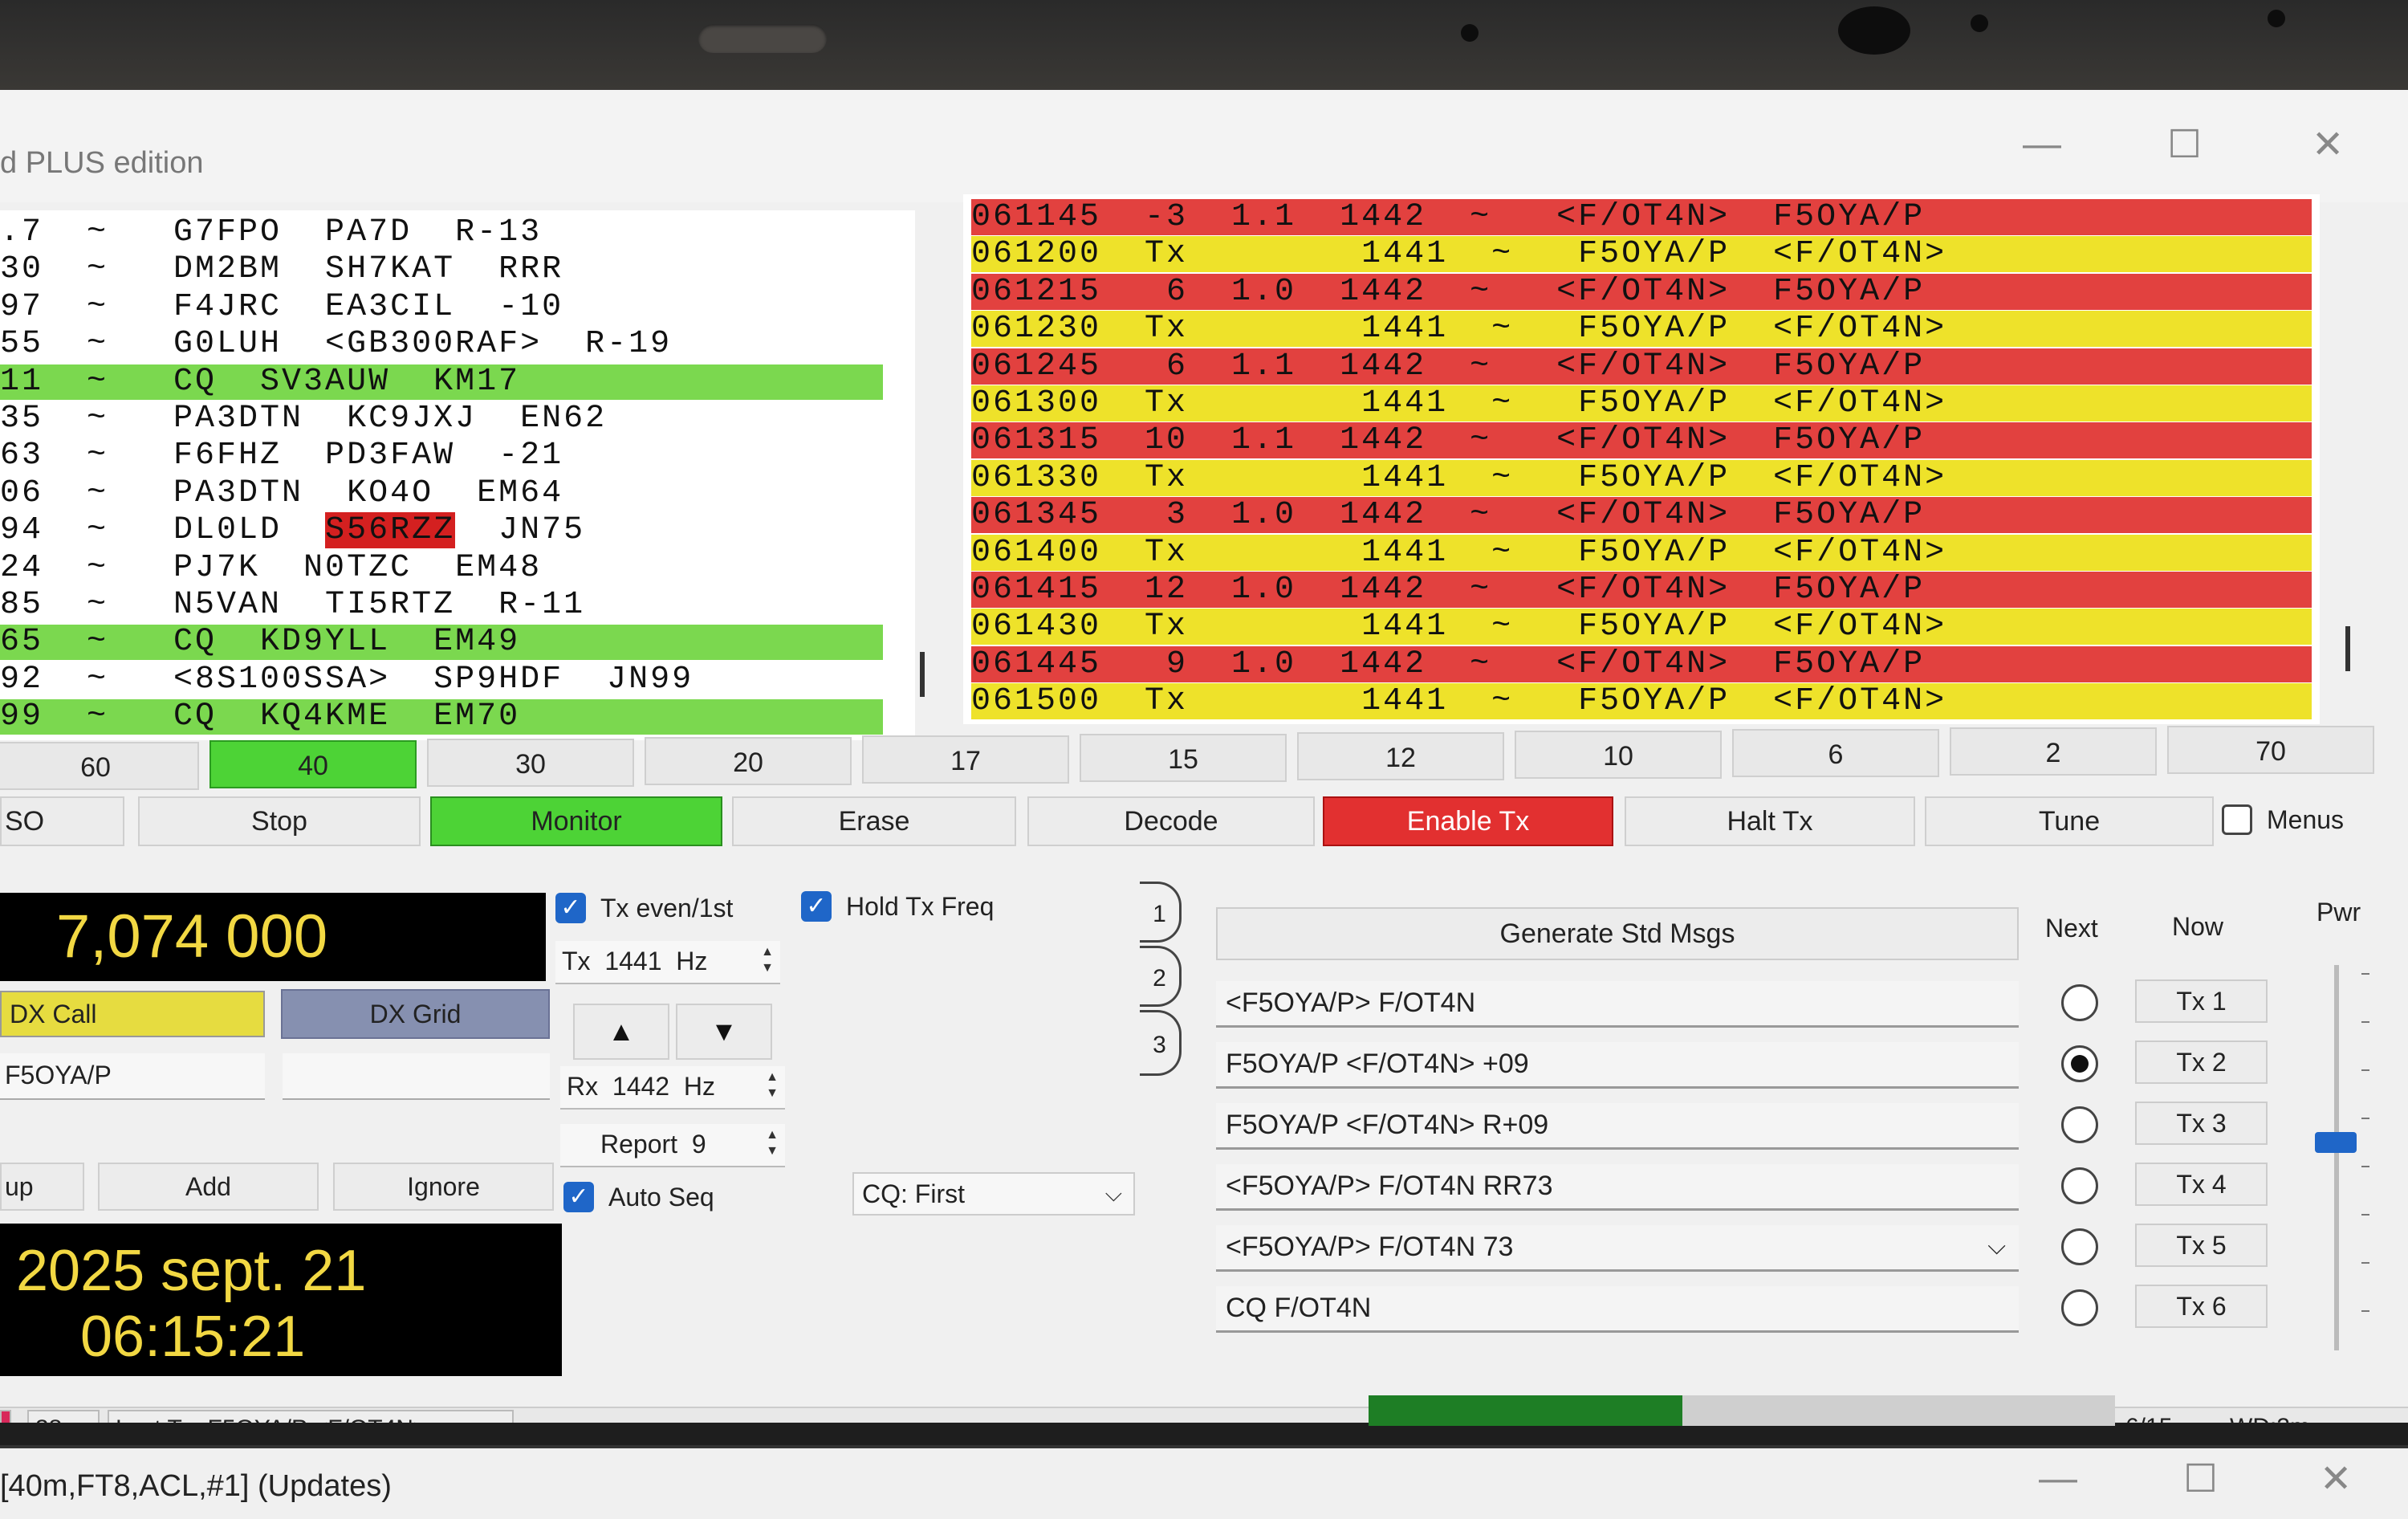 The image size is (2408, 1519). What do you see at coordinates (1171, 821) in the screenshot?
I see `decode-button: Decode` at bounding box center [1171, 821].